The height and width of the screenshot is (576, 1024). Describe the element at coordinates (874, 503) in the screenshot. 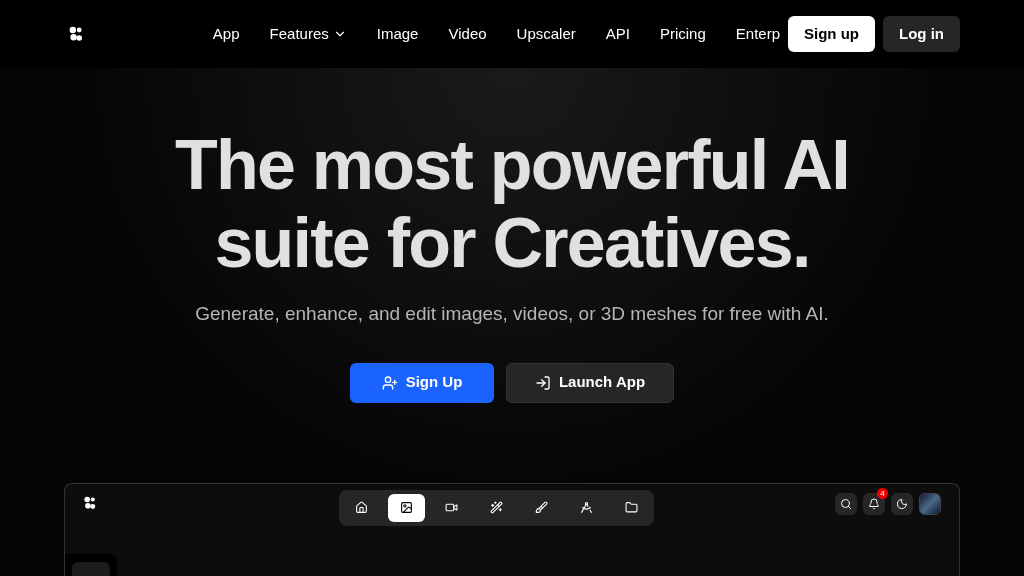

I see `bell-icon` at that location.